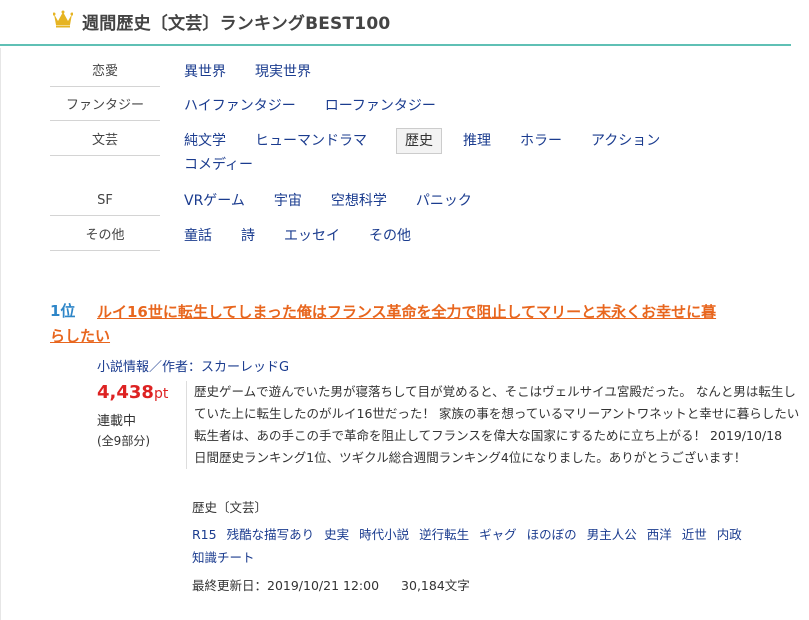 This screenshot has height=620, width=809. I want to click on genre-link-action: アクション, so click(625, 141).